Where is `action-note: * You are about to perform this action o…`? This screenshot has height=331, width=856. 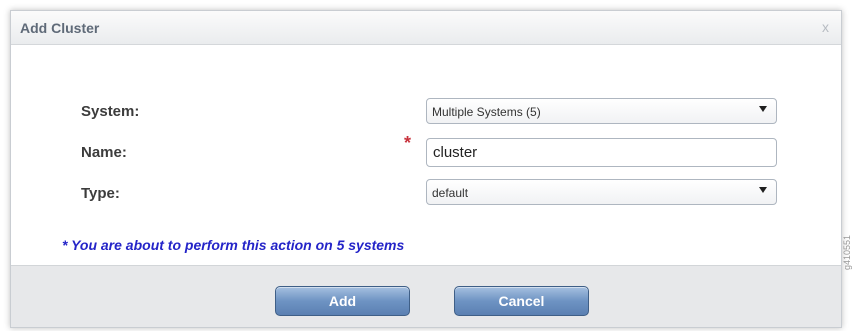
action-note: * You are about to perform this action o… is located at coordinates (233, 245).